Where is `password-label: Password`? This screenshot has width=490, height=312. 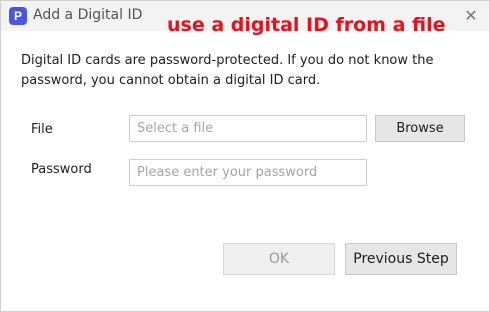
password-label: Password is located at coordinates (61, 169).